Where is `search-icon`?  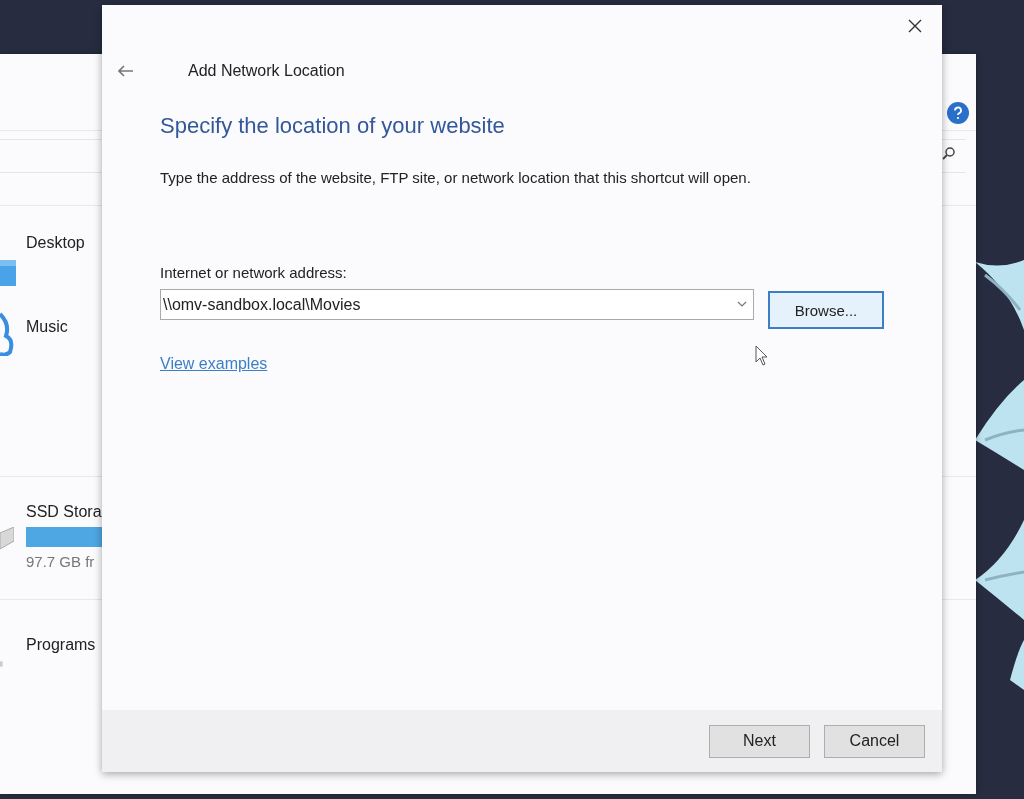 search-icon is located at coordinates (949, 153).